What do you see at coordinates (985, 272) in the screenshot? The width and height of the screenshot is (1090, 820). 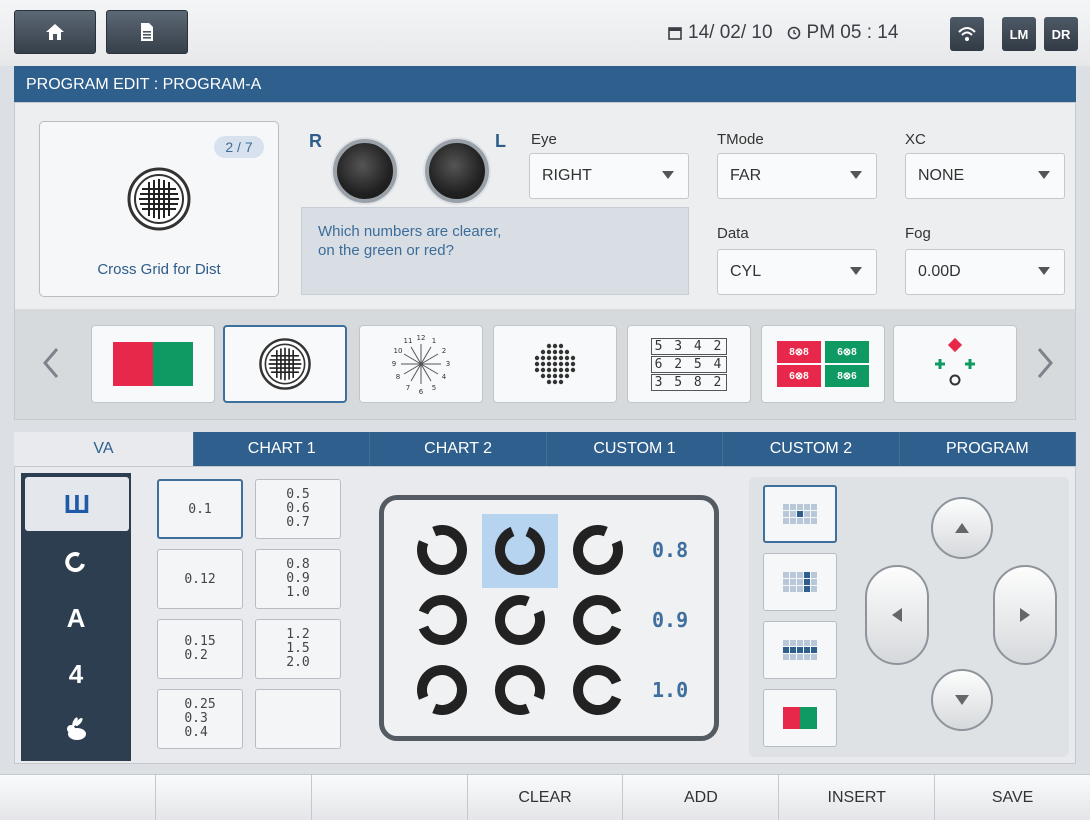 I see `fog-select: 0.00D` at bounding box center [985, 272].